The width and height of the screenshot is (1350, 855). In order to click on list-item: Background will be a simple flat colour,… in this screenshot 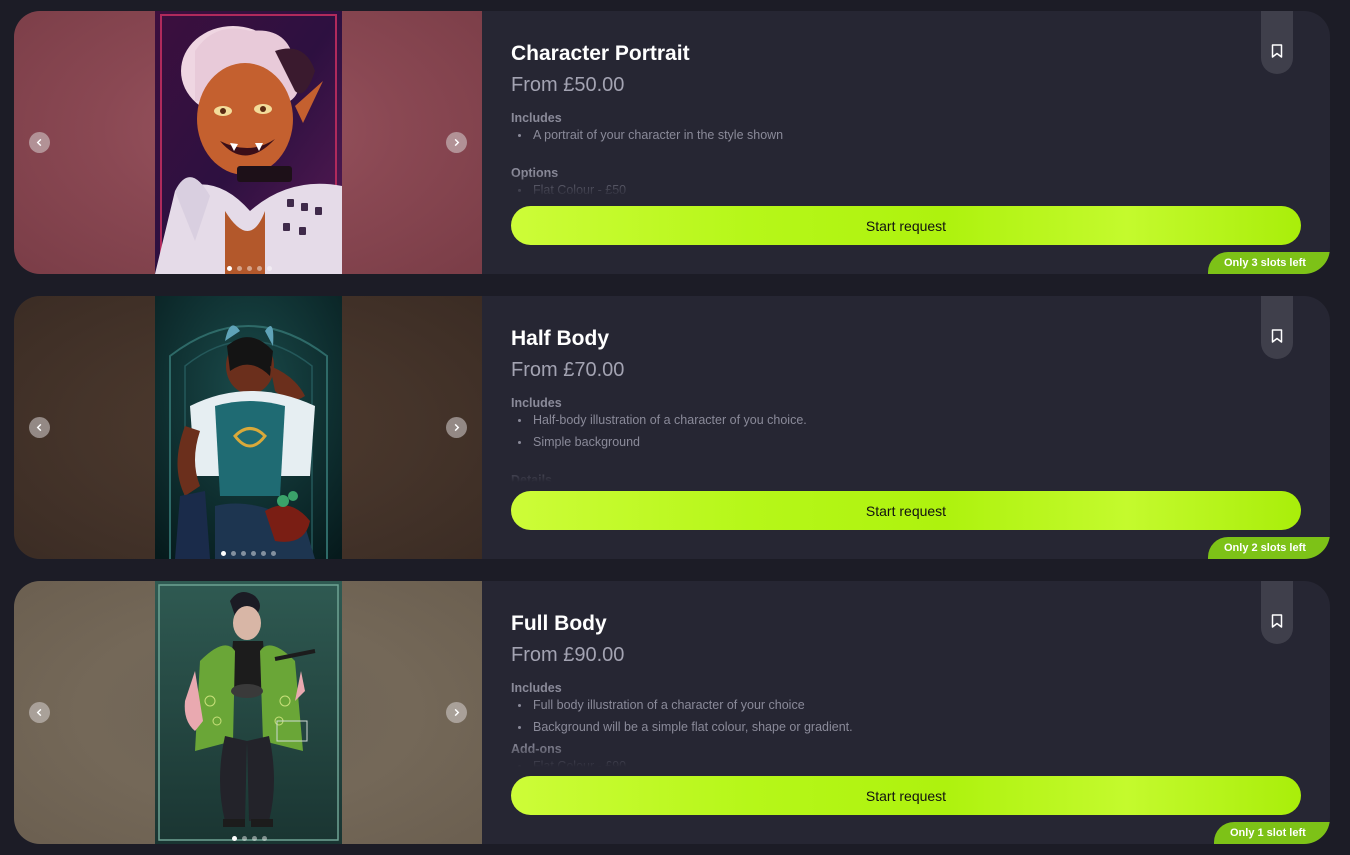, I will do `click(901, 727)`.